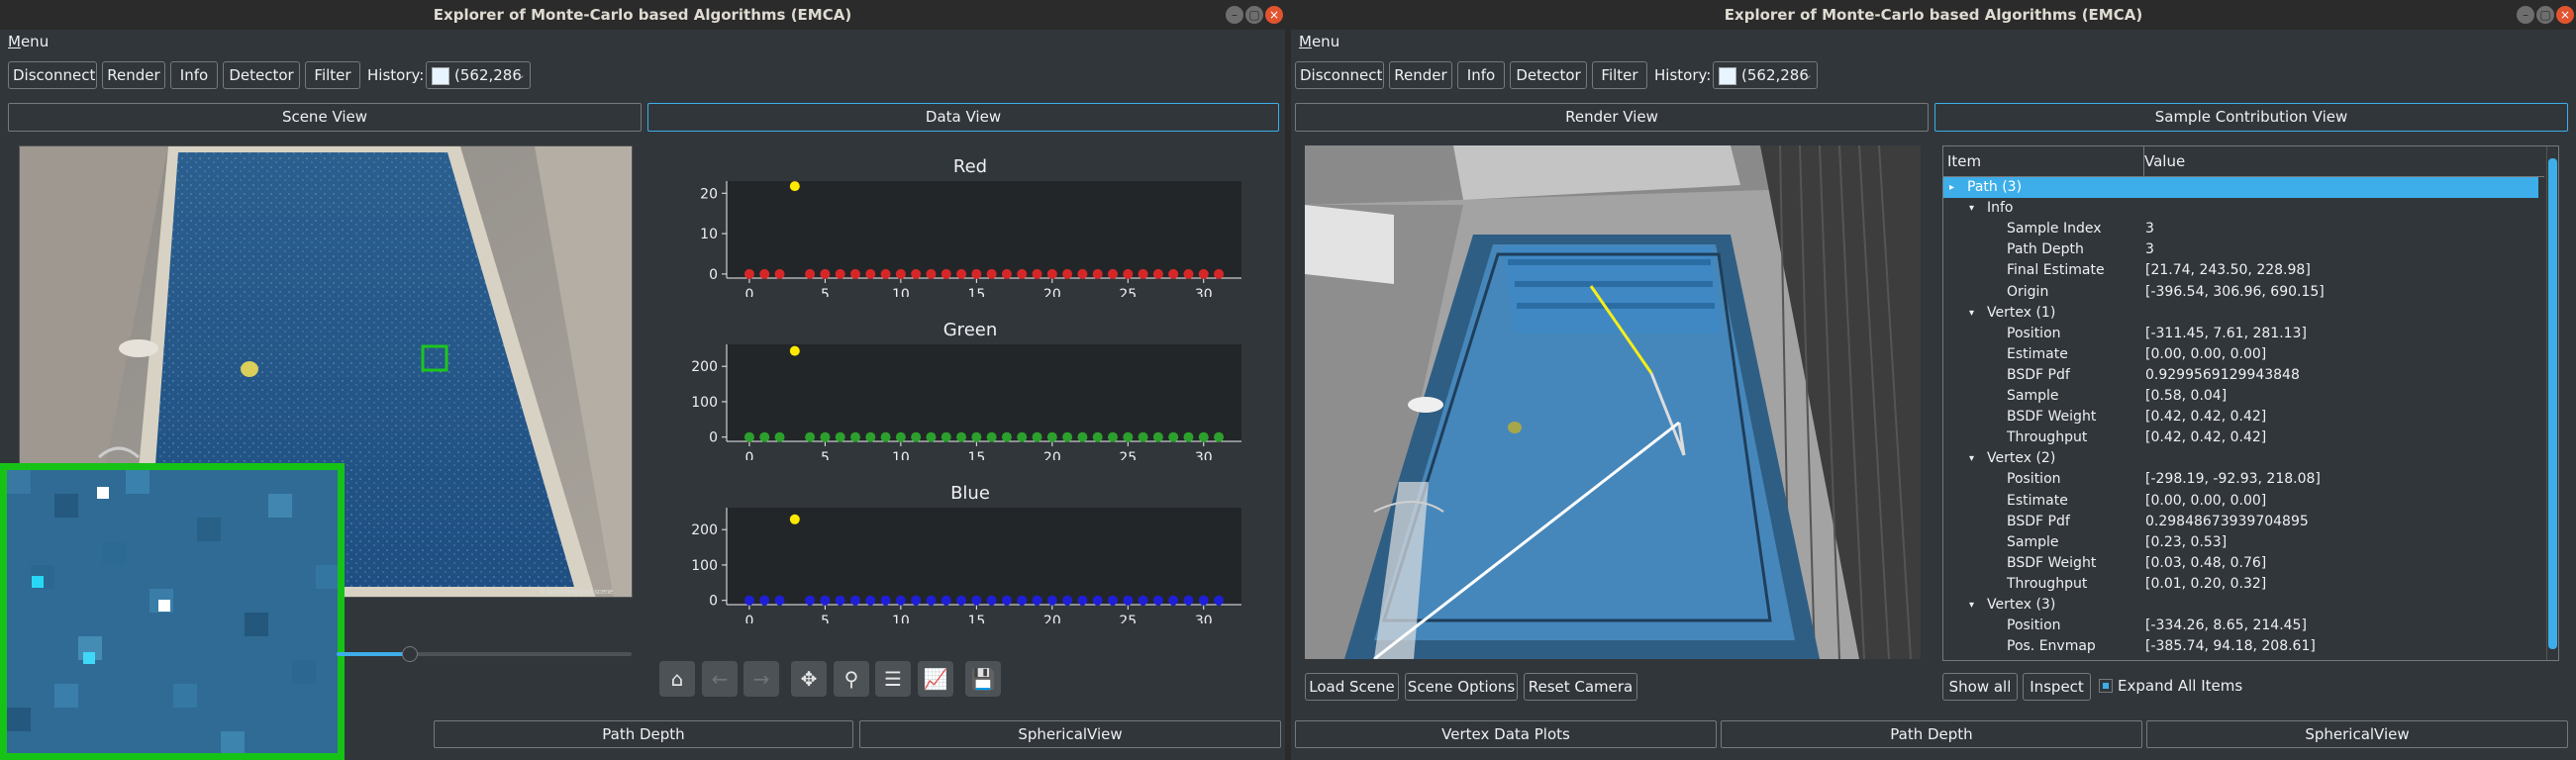  What do you see at coordinates (1128, 619) in the screenshot?
I see `x-tick-label: 25` at bounding box center [1128, 619].